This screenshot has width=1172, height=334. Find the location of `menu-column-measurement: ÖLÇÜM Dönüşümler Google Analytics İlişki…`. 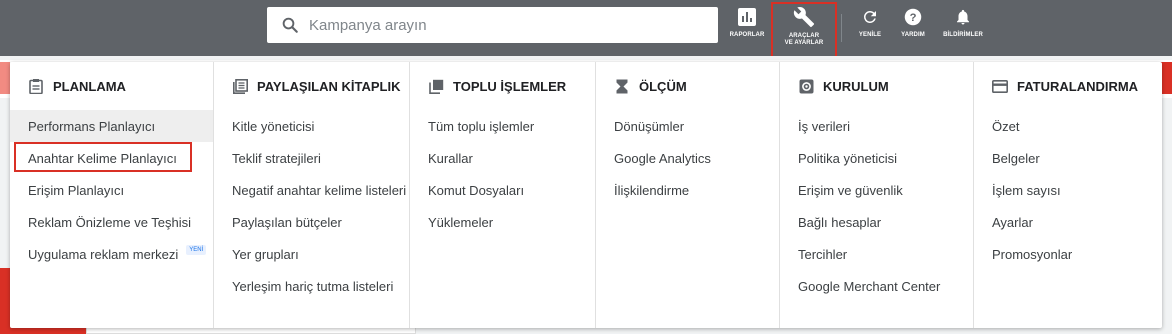

menu-column-measurement: ÖLÇÜM Dönüşümler Google Analytics İlişki… is located at coordinates (687, 195).